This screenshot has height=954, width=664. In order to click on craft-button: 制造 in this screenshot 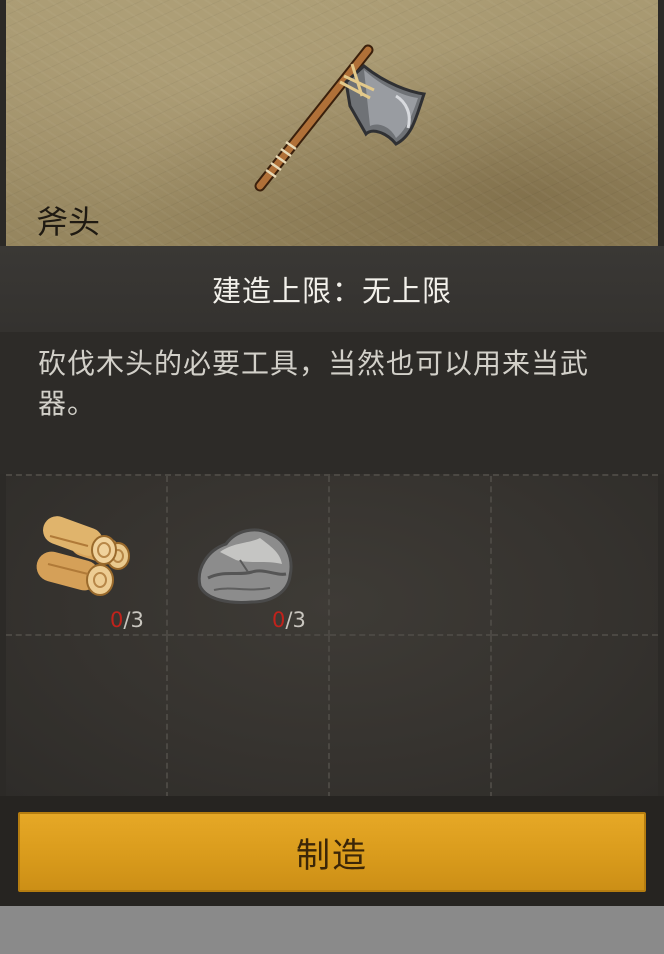, I will do `click(332, 852)`.